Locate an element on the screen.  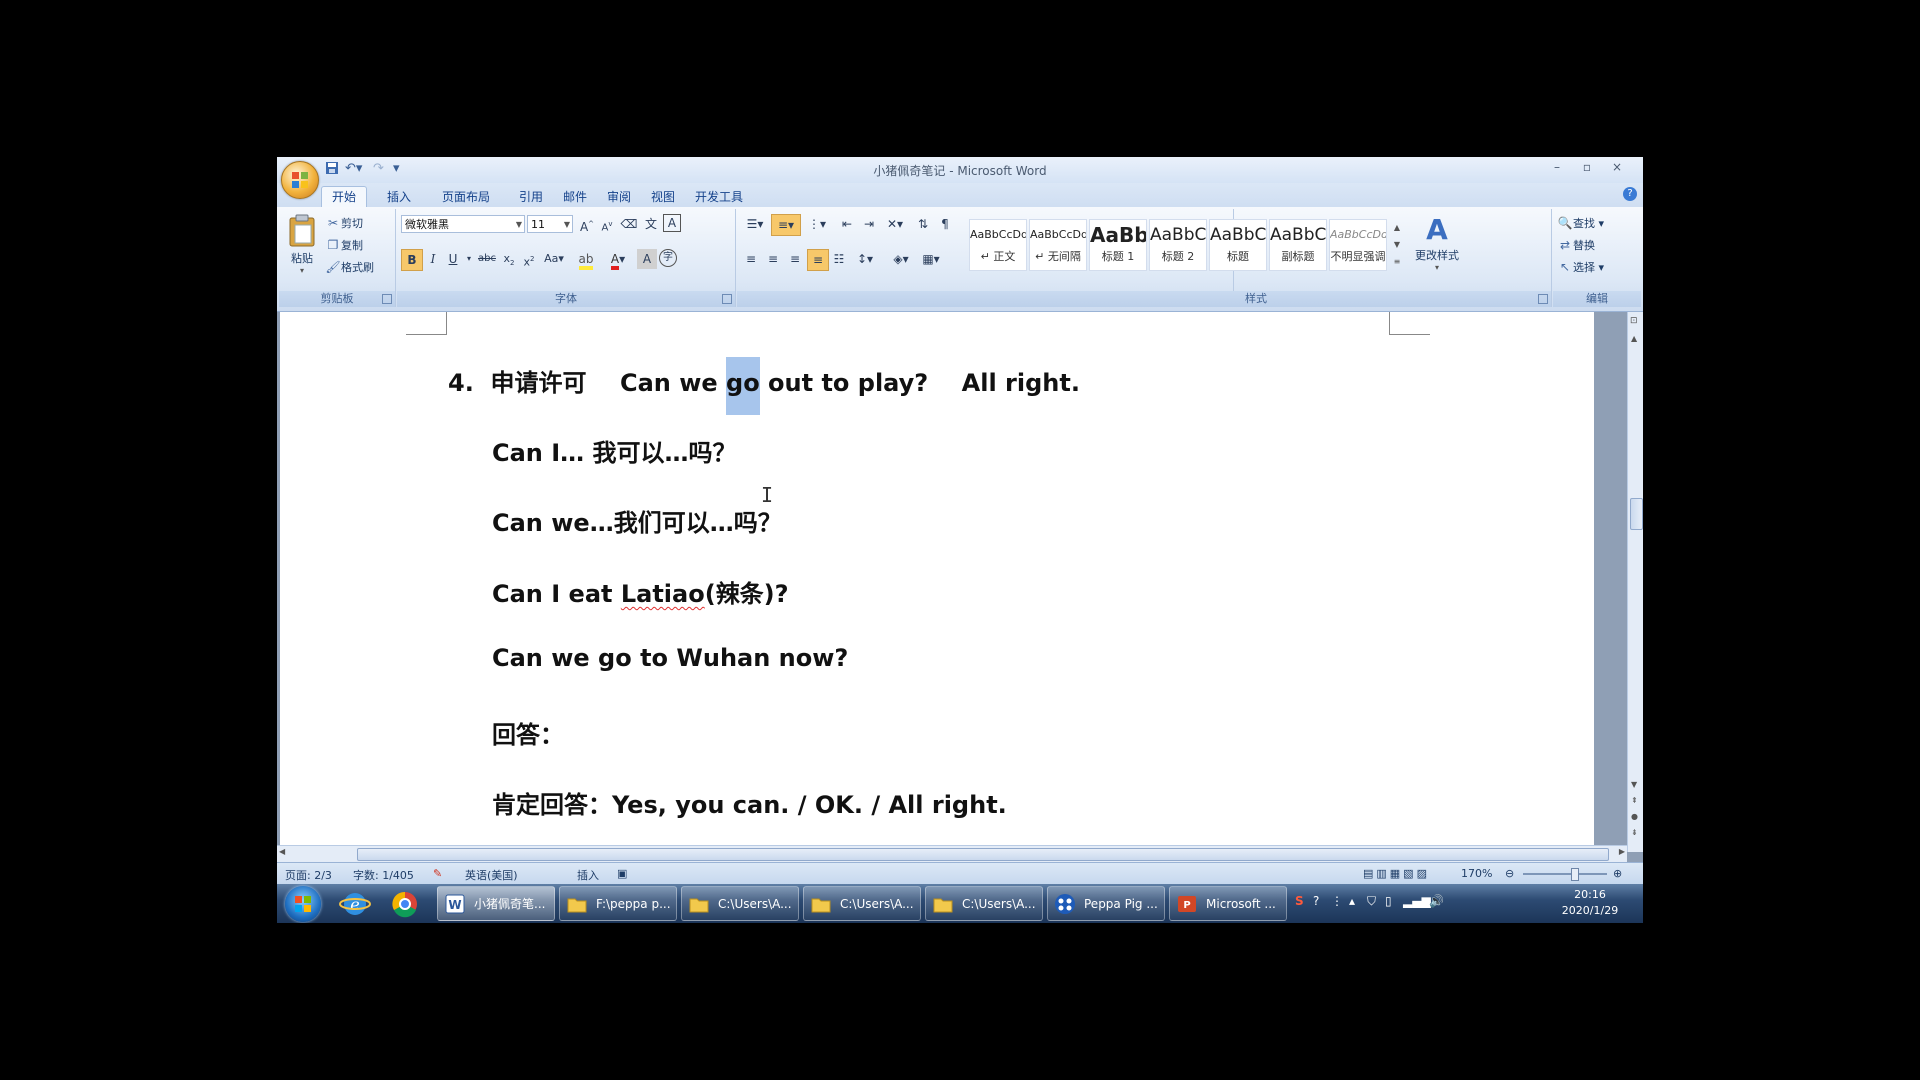
style-no-spacing: AaBbCcDd ↵ 无间隔 is located at coordinates (1058, 245).